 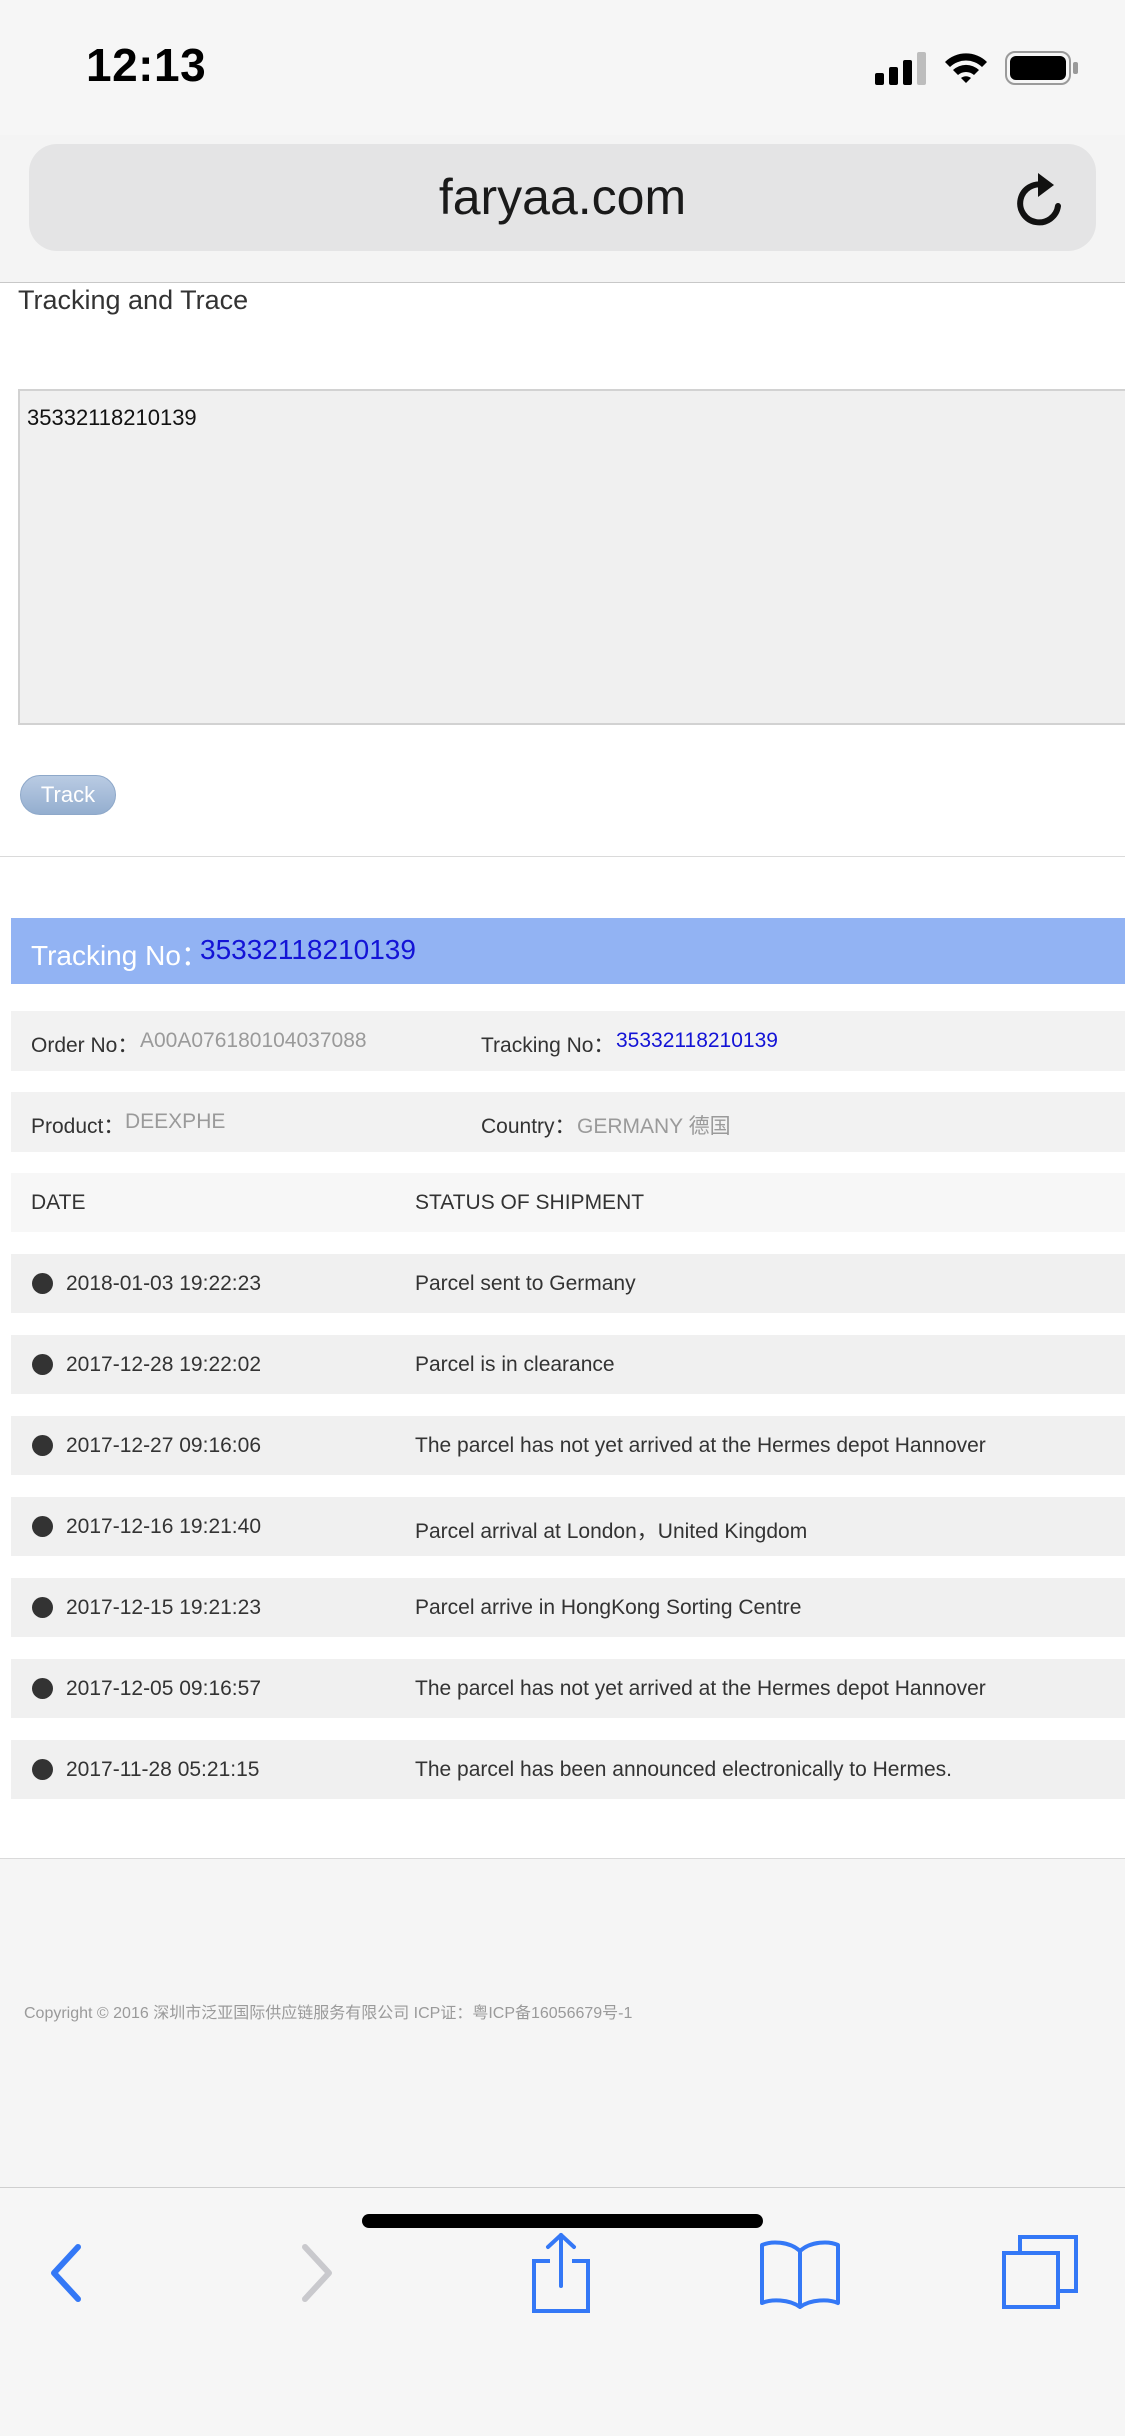 What do you see at coordinates (562, 856) in the screenshot?
I see `divider` at bounding box center [562, 856].